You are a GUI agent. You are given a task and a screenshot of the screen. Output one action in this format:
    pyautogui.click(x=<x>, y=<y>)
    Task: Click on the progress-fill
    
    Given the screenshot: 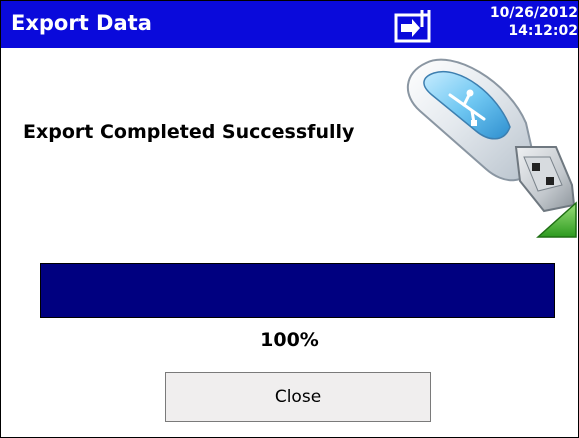 What is the action you would take?
    pyautogui.click(x=297, y=290)
    